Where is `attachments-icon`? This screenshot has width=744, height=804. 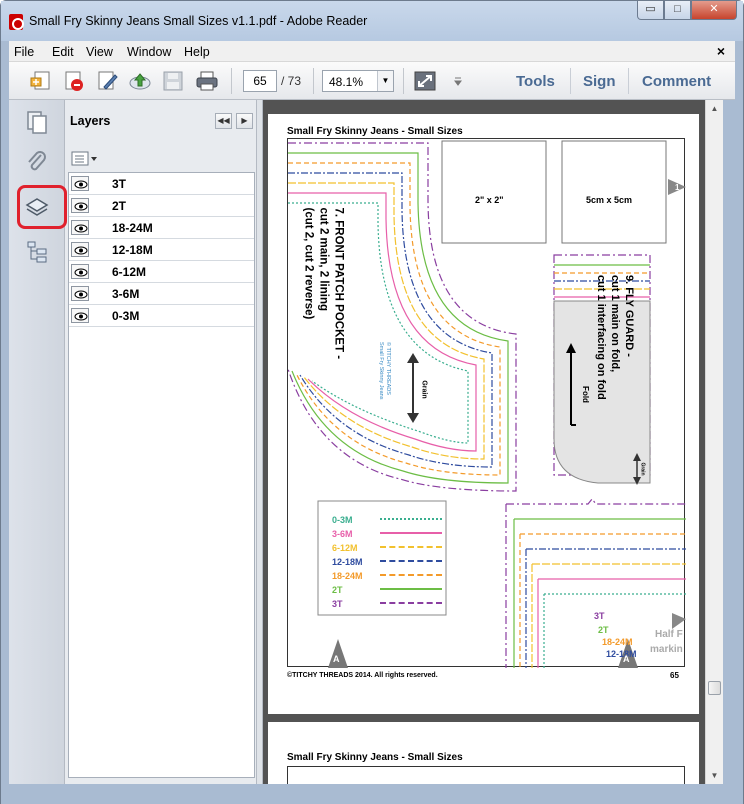 attachments-icon is located at coordinates (37, 162).